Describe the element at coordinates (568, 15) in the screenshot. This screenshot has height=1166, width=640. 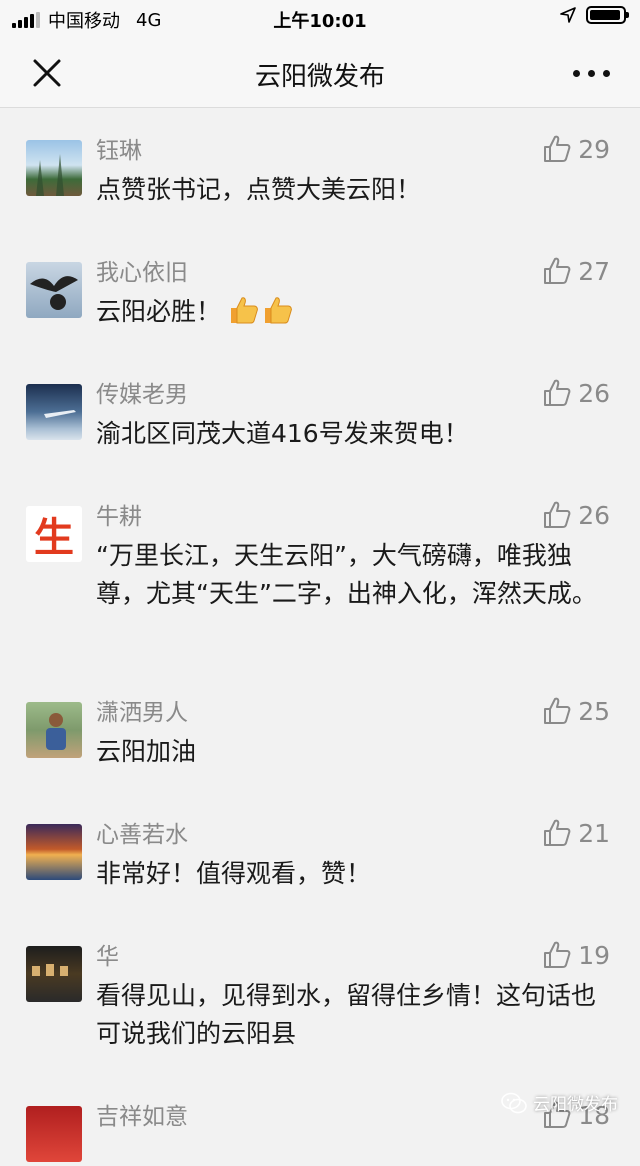
I see `location-arrow-icon` at that location.